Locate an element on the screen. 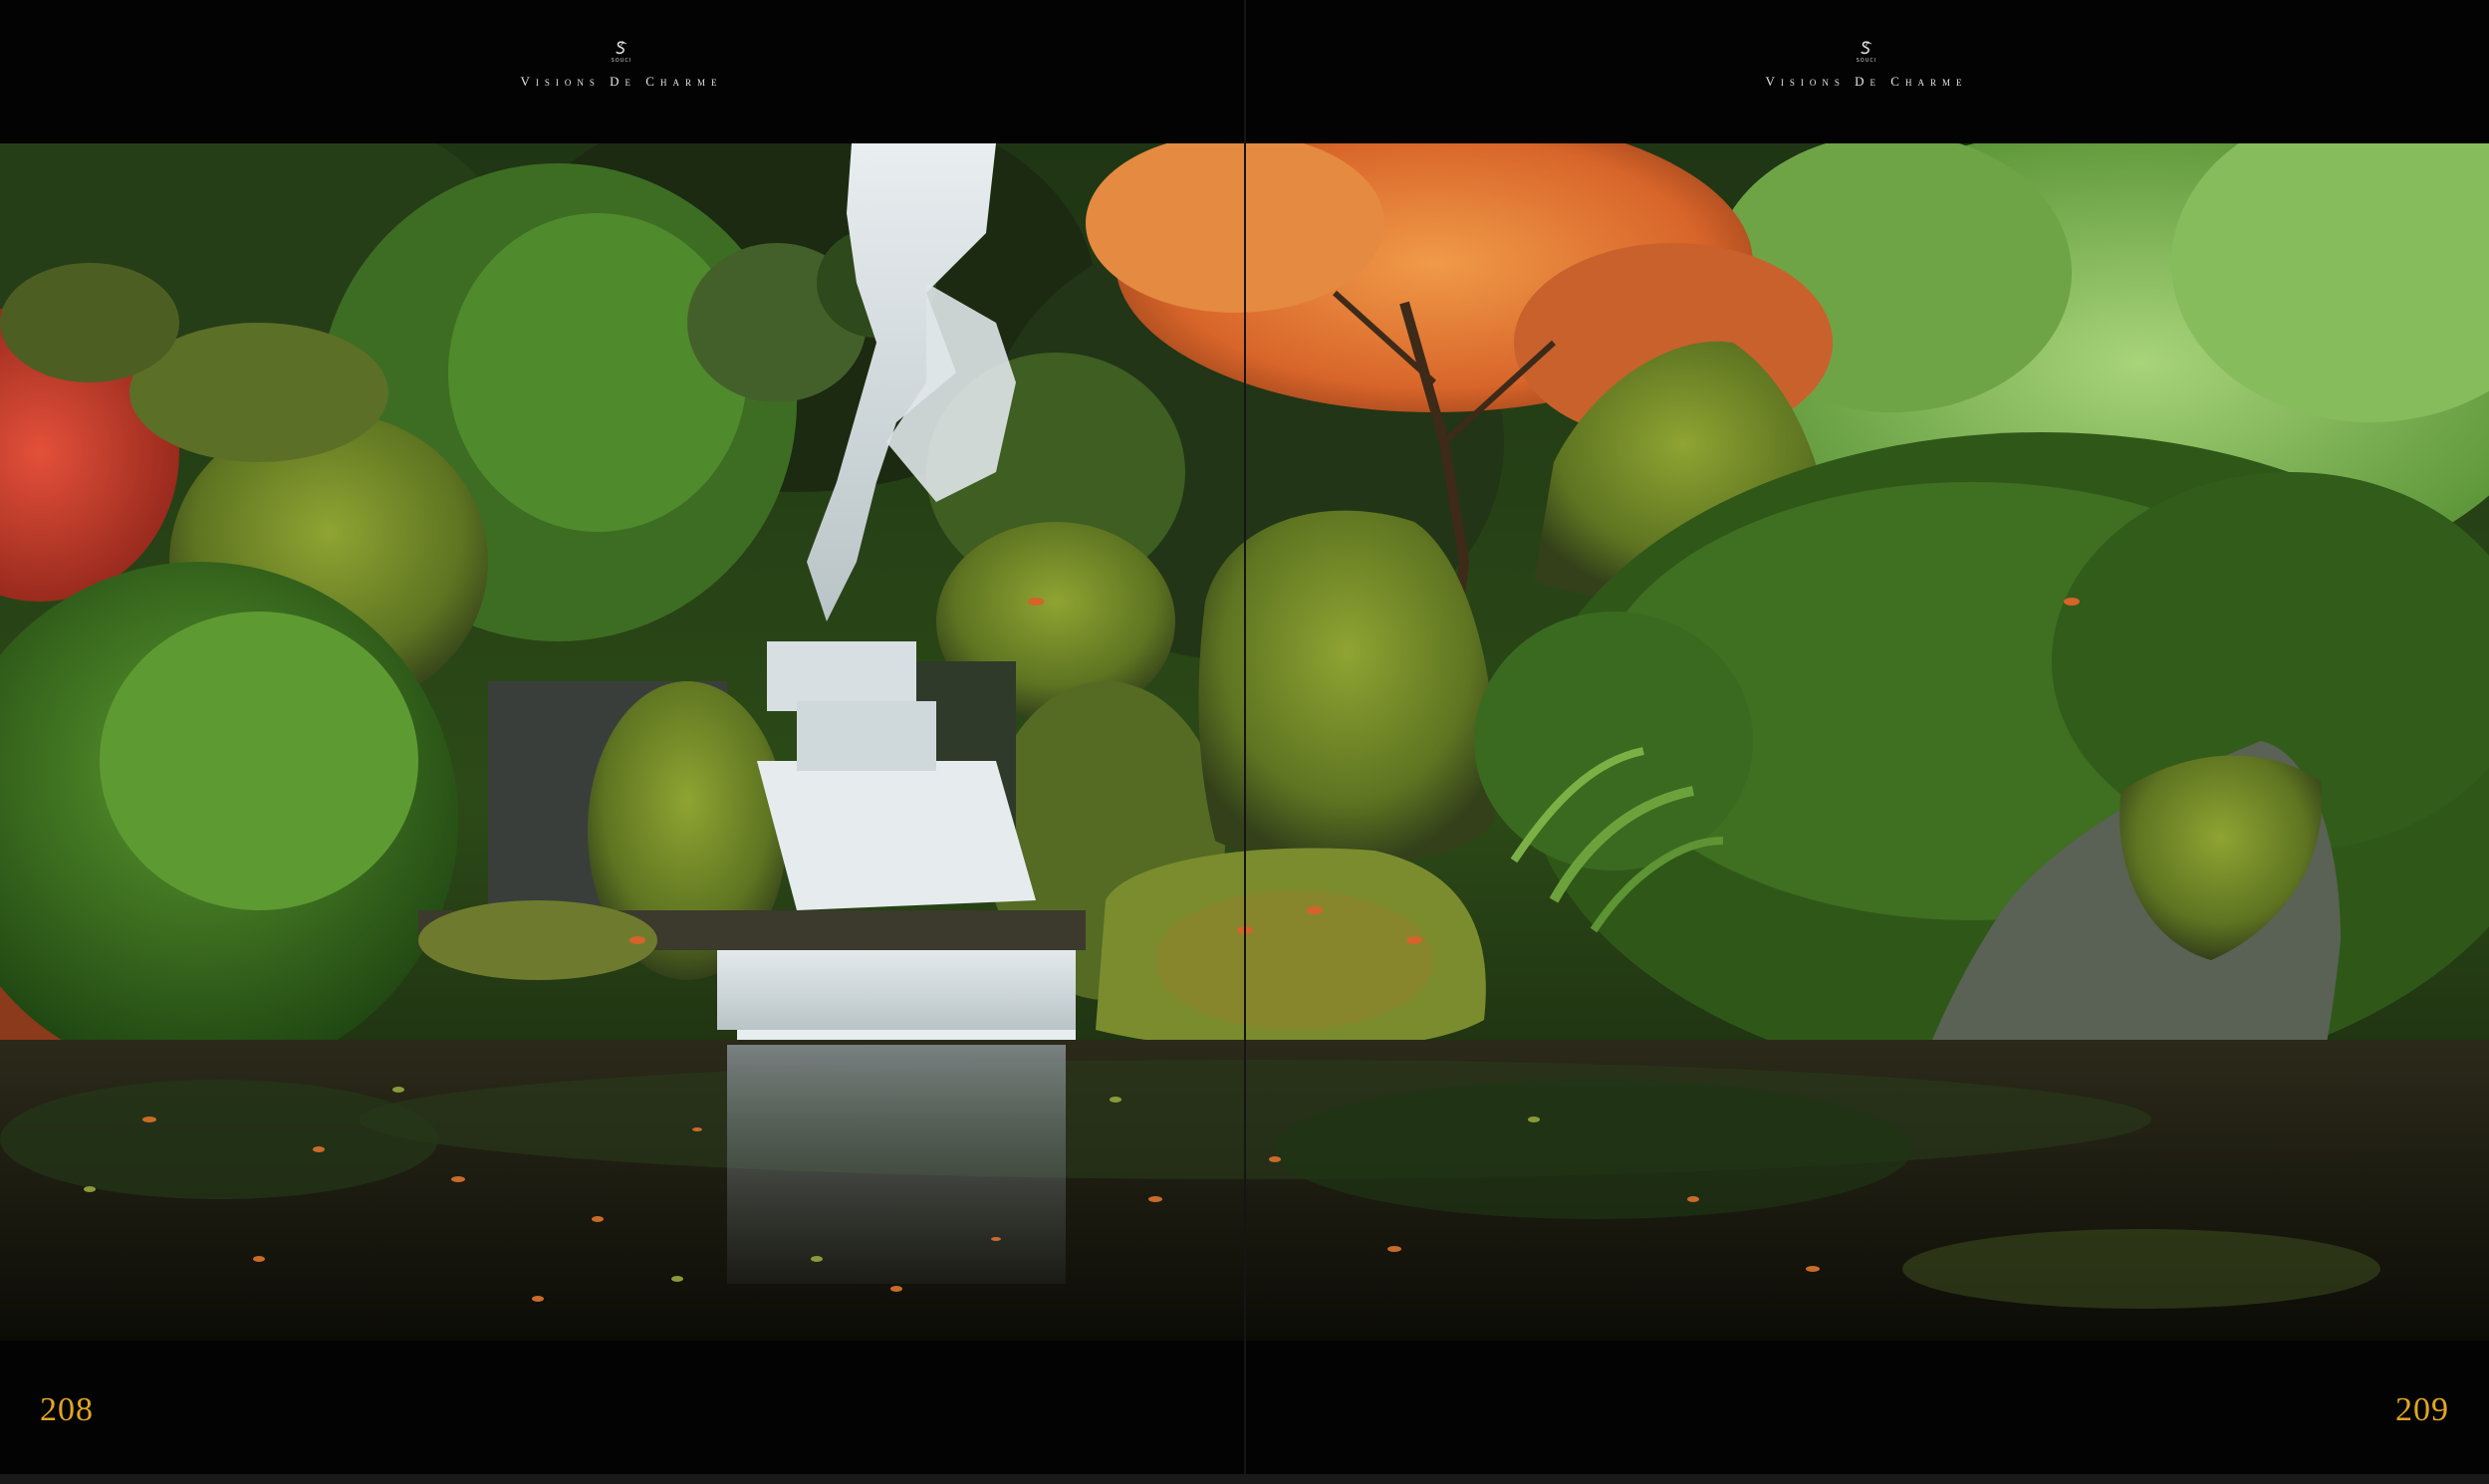 Image resolution: width=2489 pixels, height=1484 pixels. right-page-header: SOUCI Visions De Charme is located at coordinates (1866, 65).